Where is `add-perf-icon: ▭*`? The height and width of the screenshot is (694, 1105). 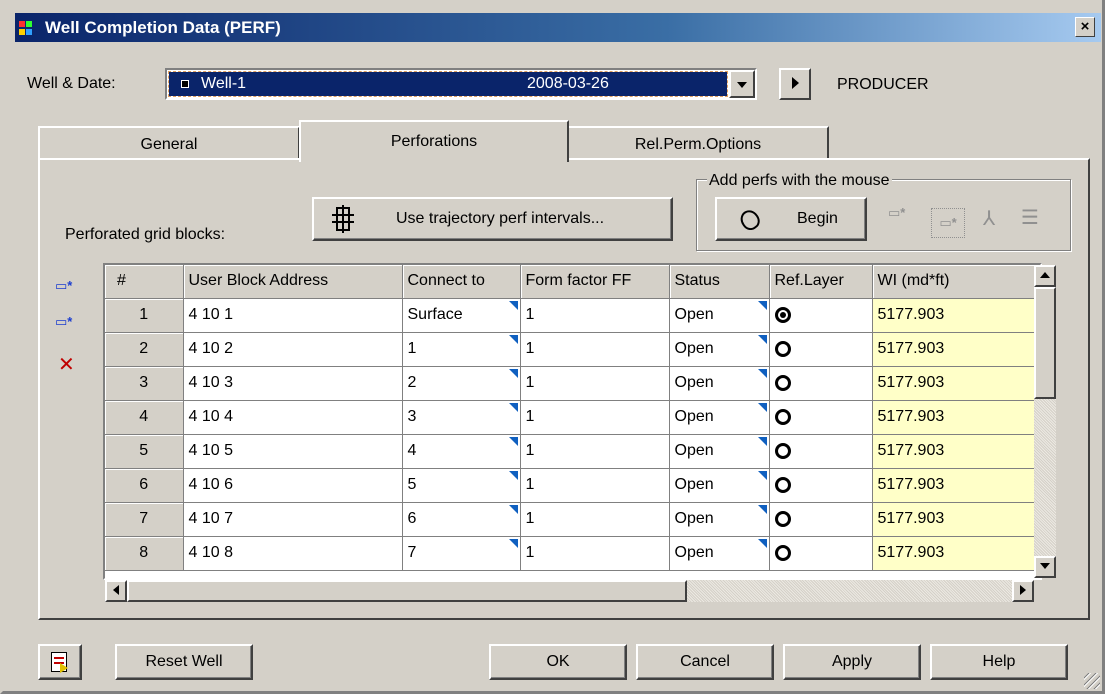 add-perf-icon: ▭* is located at coordinates (63, 286).